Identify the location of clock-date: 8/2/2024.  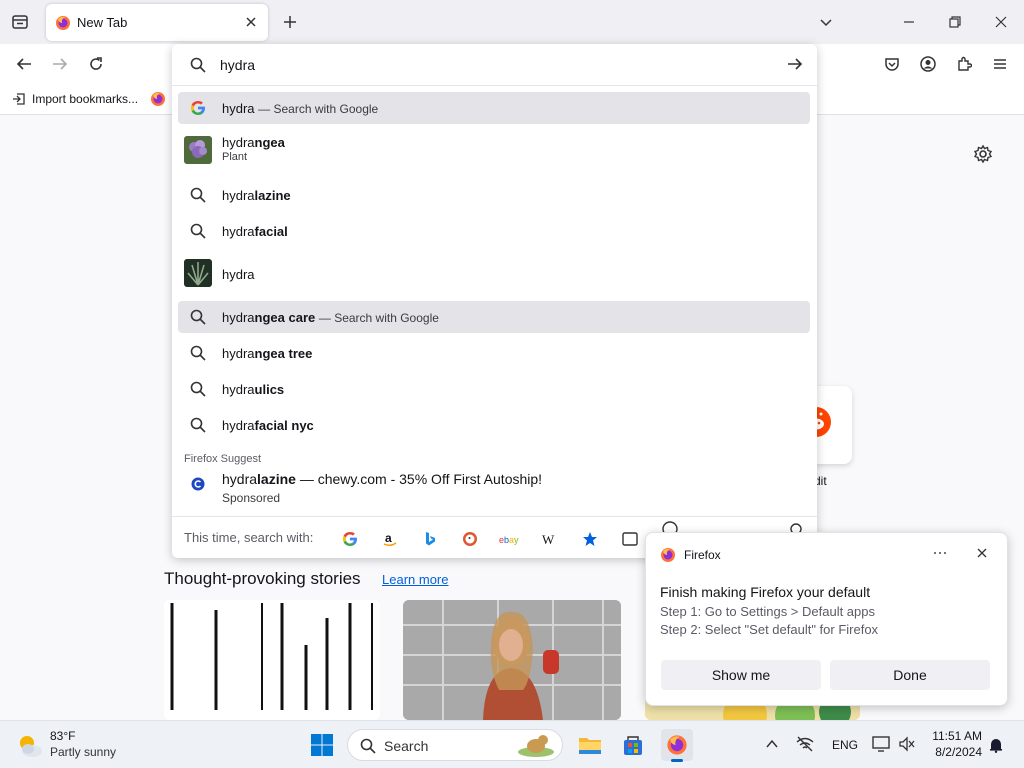
(958, 752).